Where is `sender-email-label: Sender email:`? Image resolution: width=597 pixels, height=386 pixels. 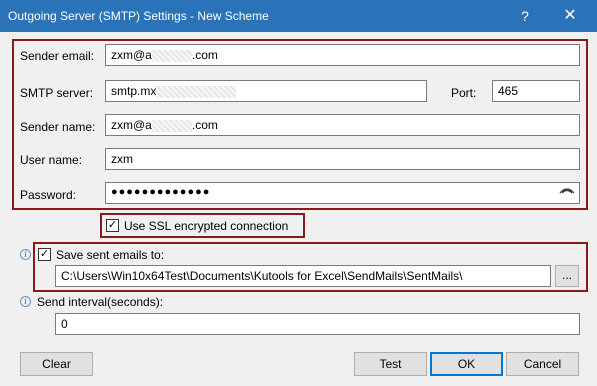 sender-email-label: Sender email: is located at coordinates (57, 56).